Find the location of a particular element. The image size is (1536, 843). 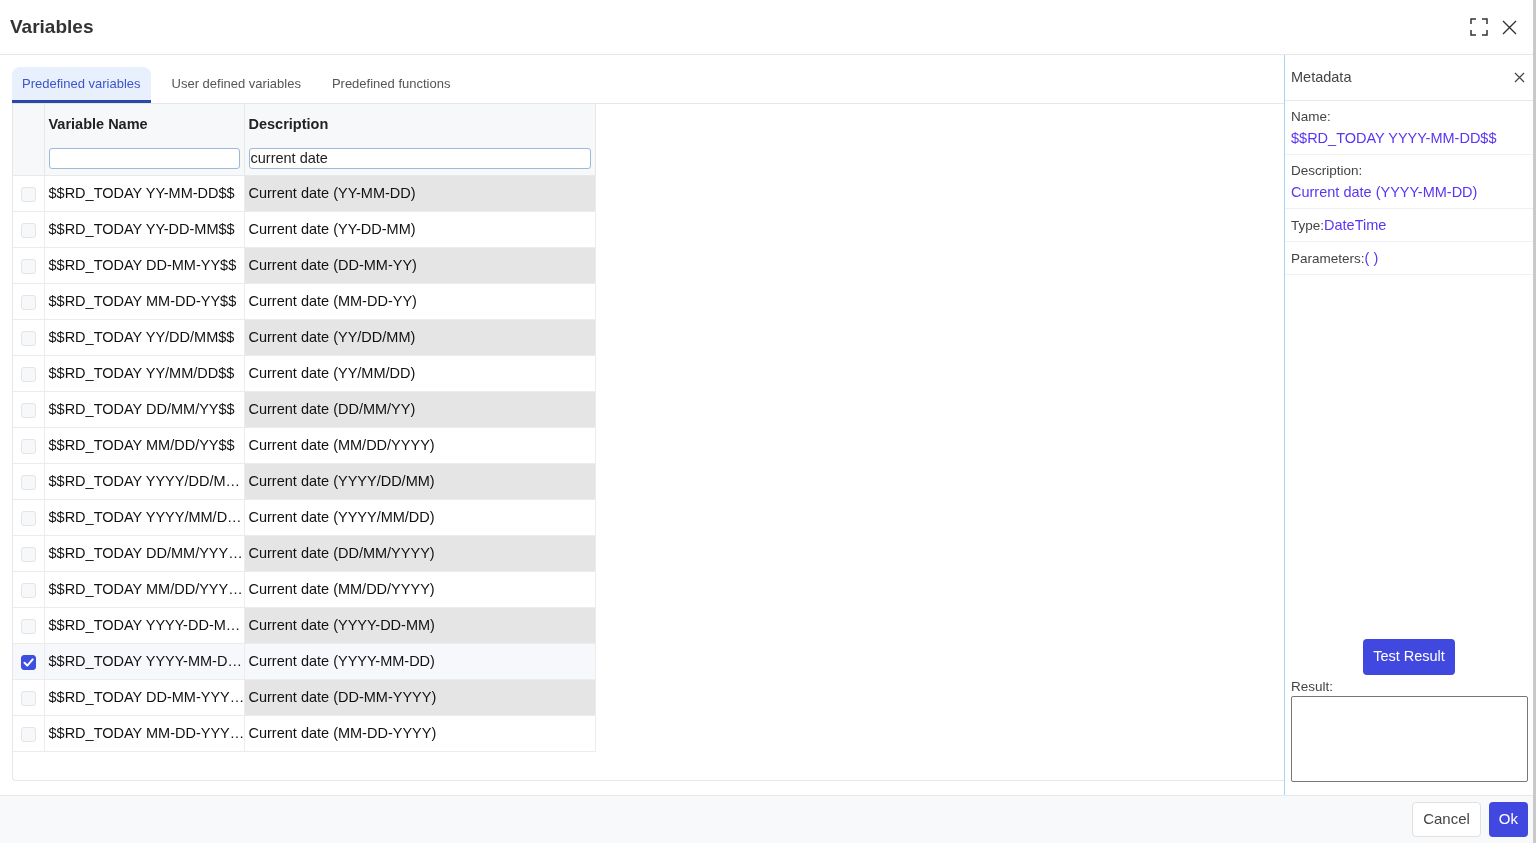

tab: Predefined variables is located at coordinates (81, 85).